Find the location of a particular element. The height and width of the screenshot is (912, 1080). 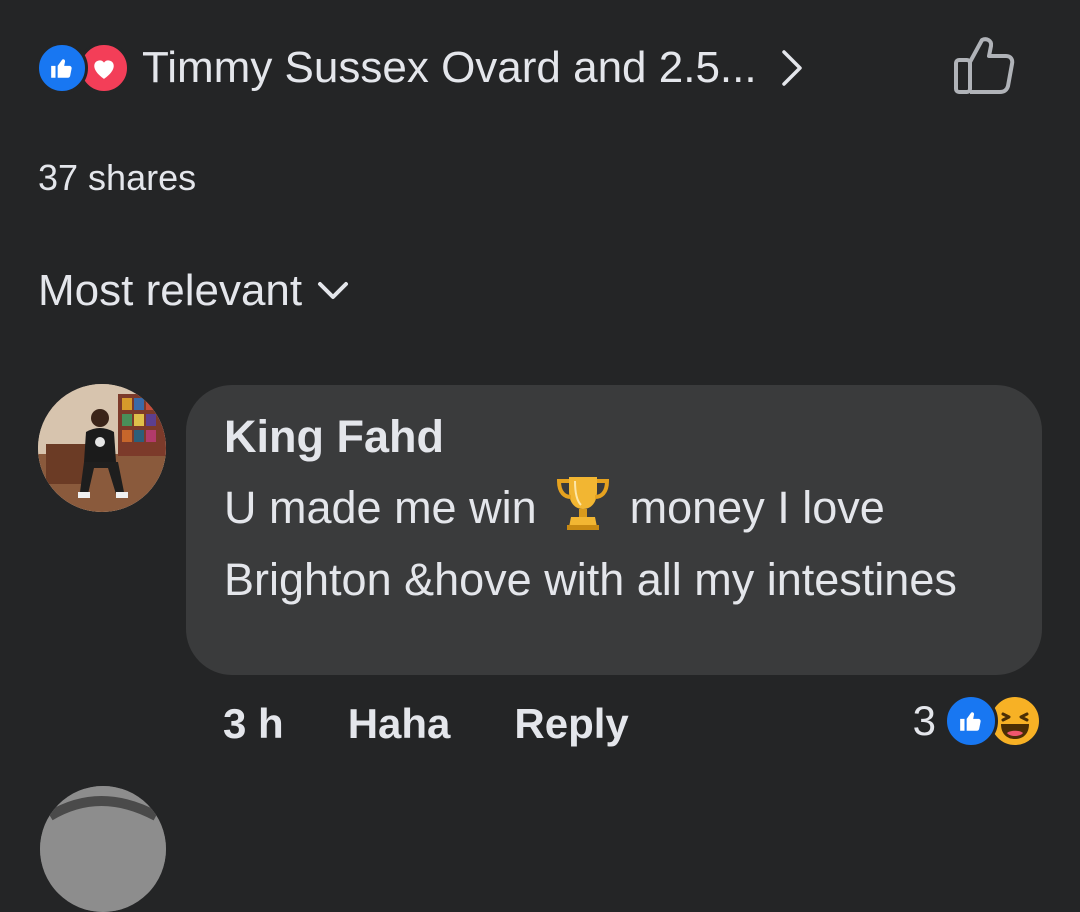

comment-reaction-summary: 3 is located at coordinates (977, 721).